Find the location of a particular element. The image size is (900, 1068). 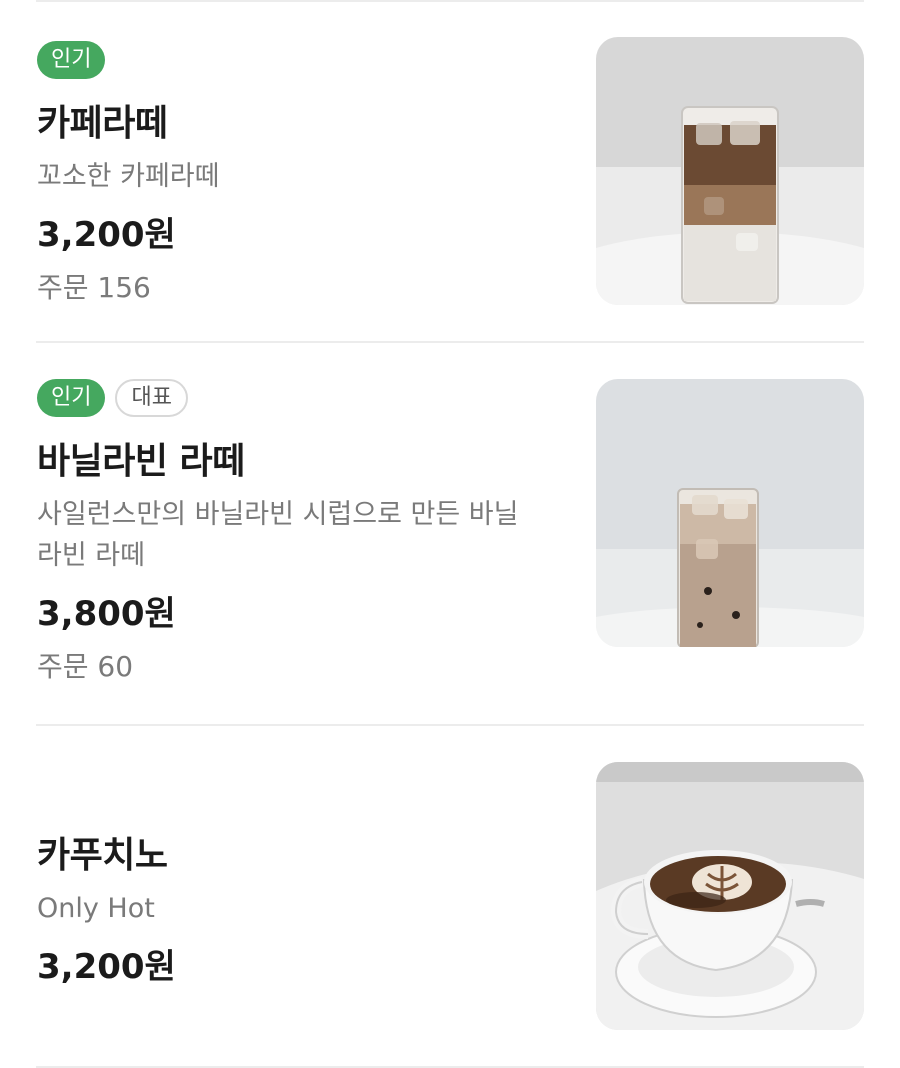

iced-latte-photo is located at coordinates (730, 171).